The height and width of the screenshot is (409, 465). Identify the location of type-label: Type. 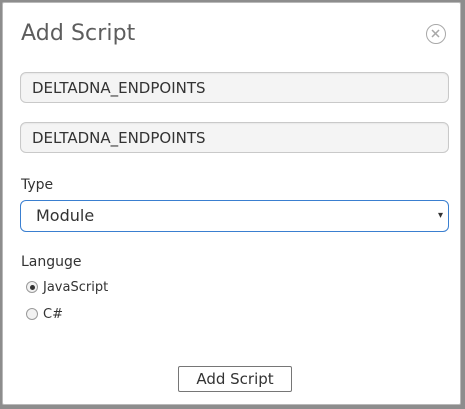
(37, 185).